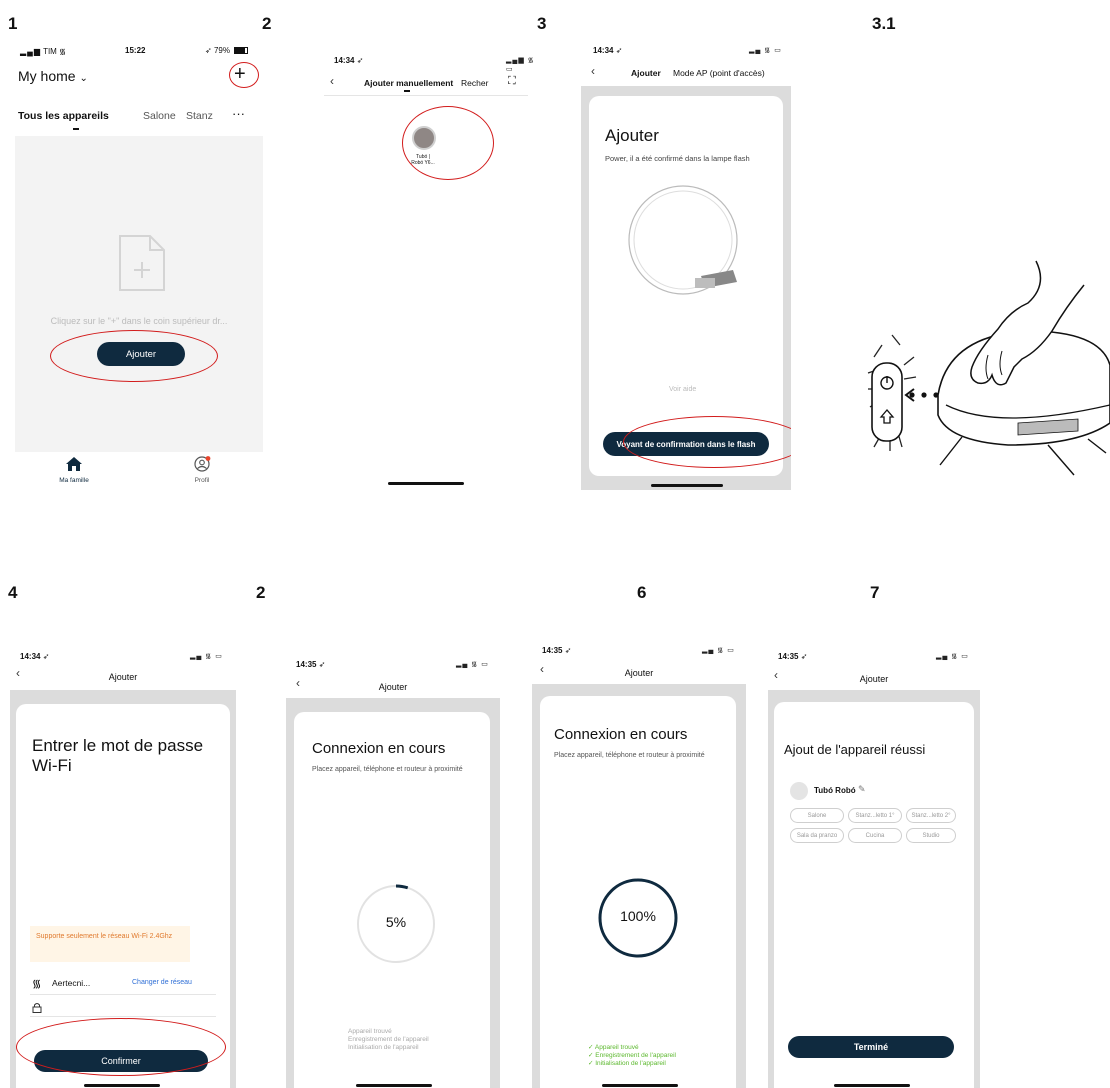 This screenshot has width=1110, height=1088. I want to click on house-icon, so click(74, 464).